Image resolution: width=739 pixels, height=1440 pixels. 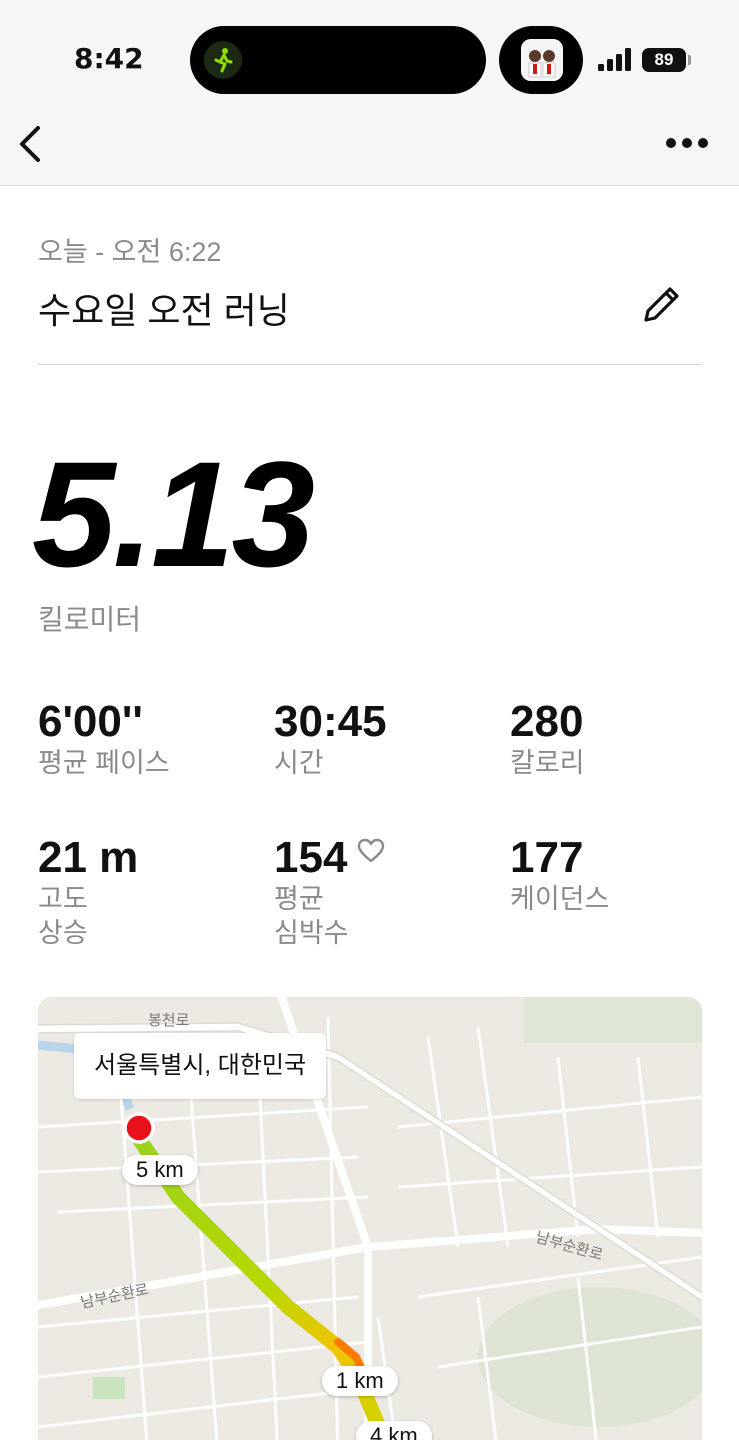 I want to click on road-label: 봉천로, so click(x=169, y=1020).